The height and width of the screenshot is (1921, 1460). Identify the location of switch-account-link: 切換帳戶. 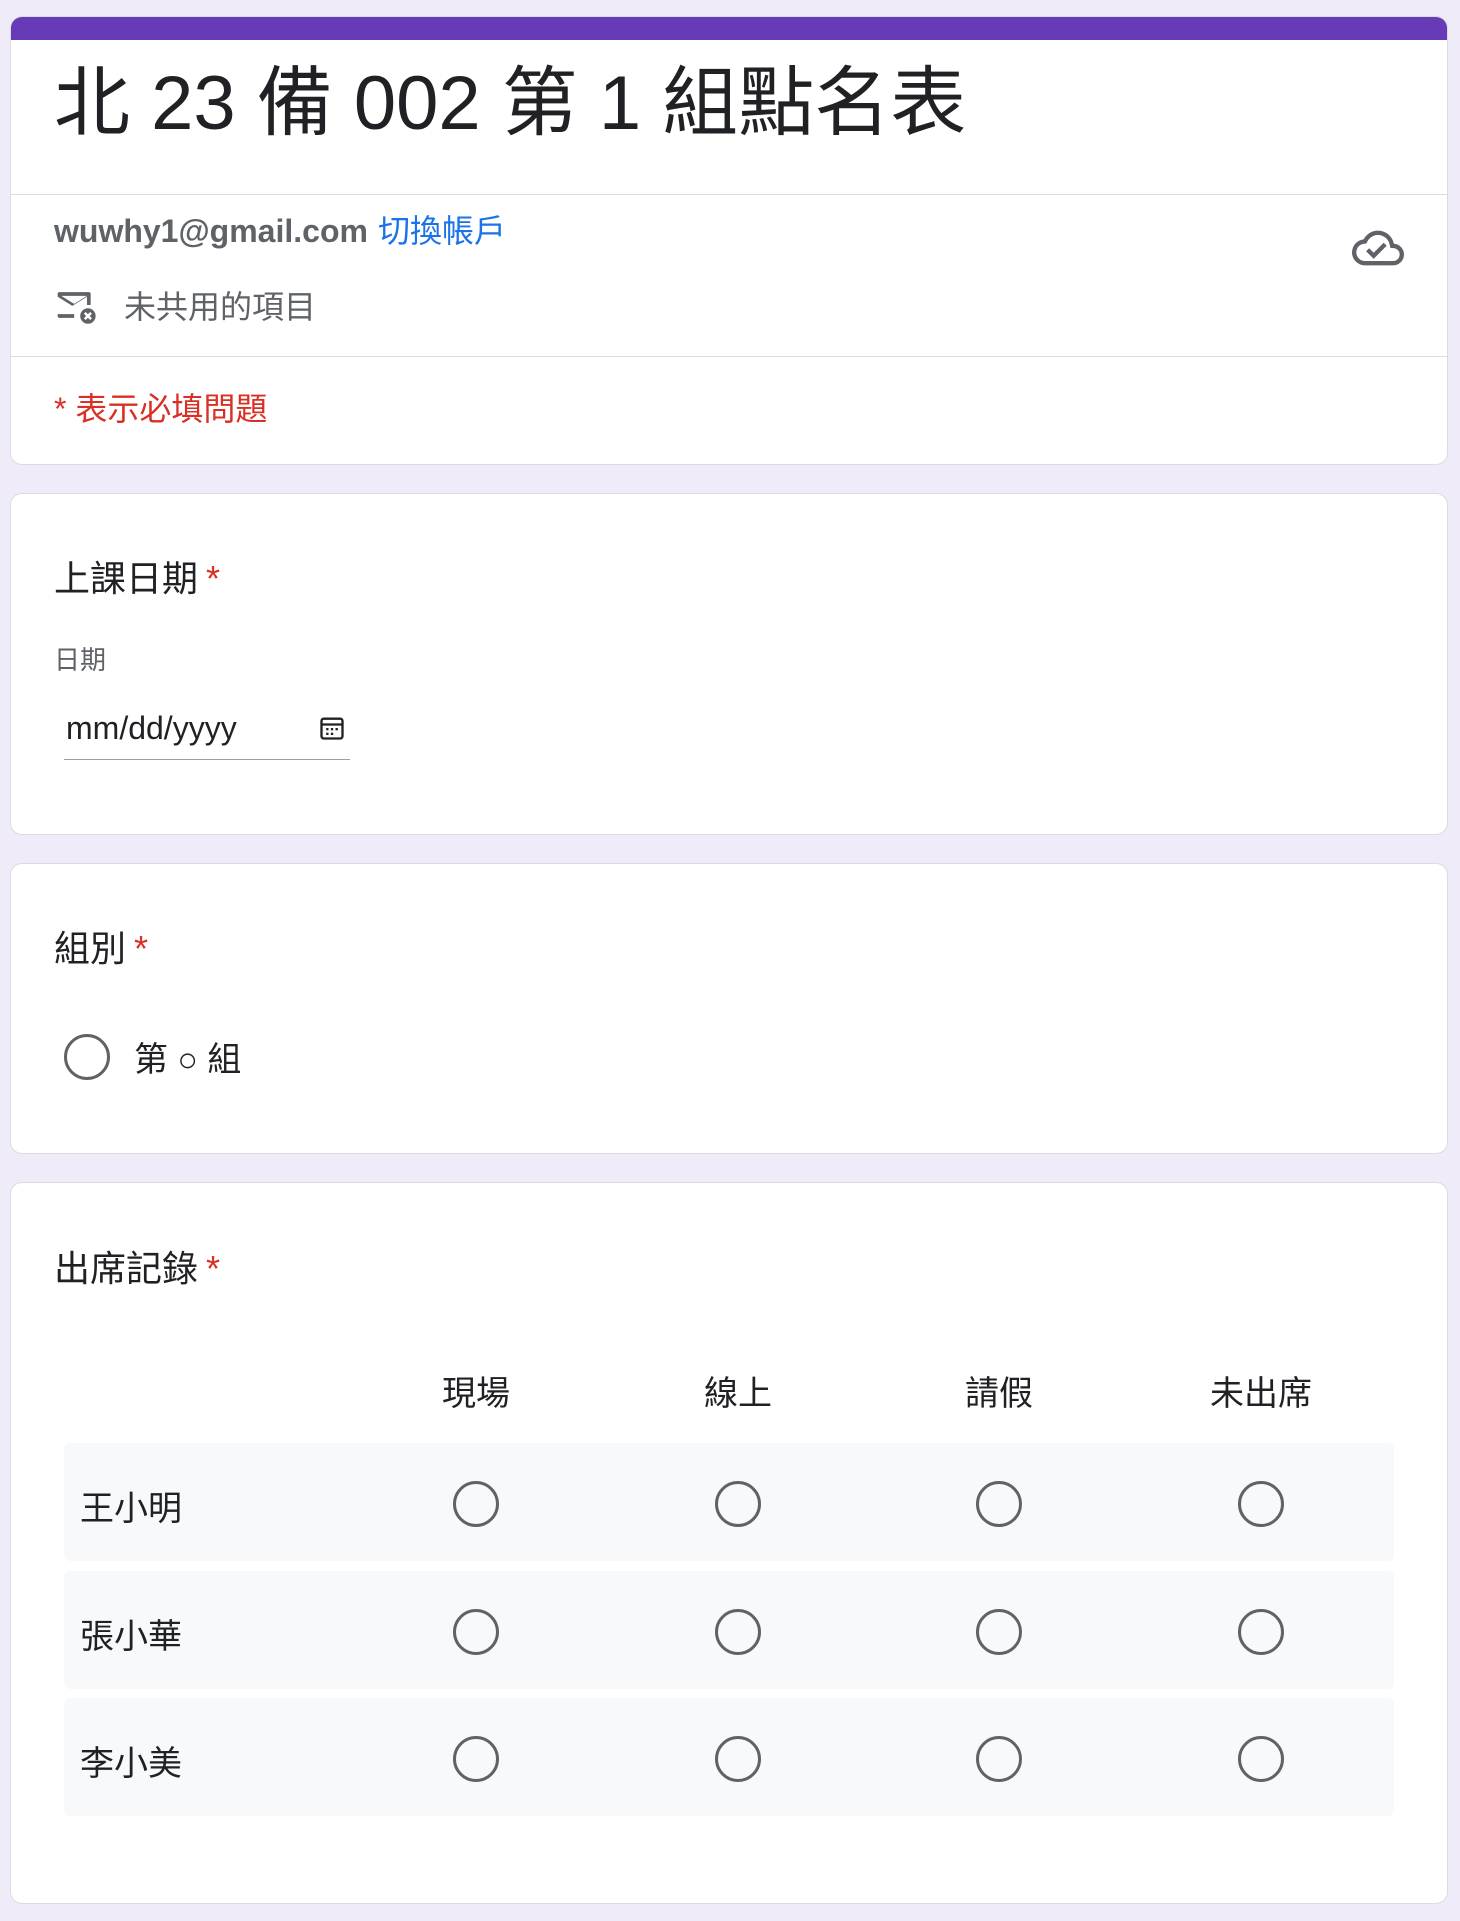
(442, 231).